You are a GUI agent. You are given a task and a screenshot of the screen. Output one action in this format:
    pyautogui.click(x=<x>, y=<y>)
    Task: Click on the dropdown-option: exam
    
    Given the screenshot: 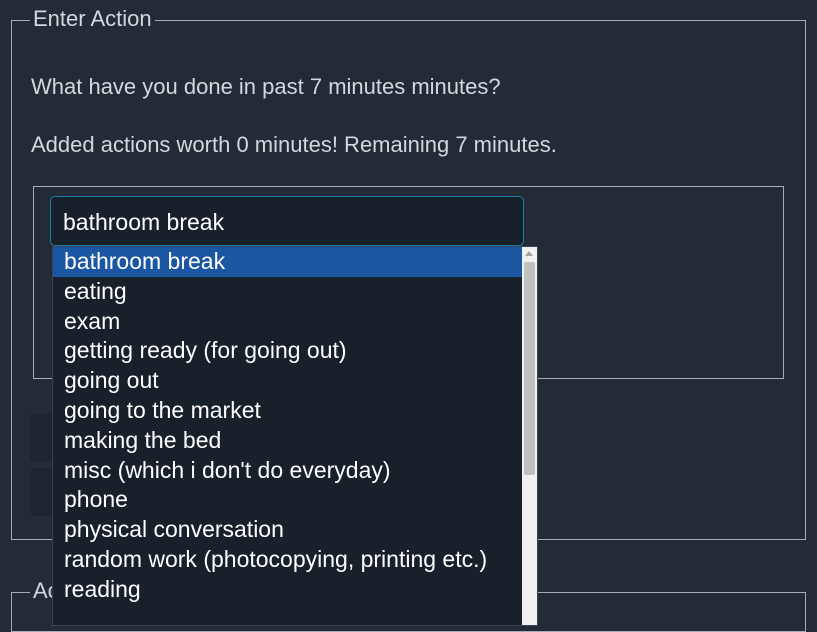 What is the action you would take?
    pyautogui.click(x=288, y=322)
    